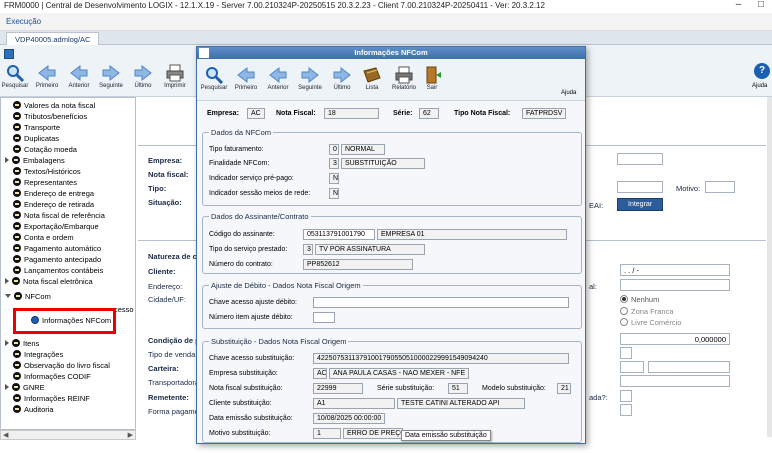  I want to click on radio-icon, so click(624, 311).